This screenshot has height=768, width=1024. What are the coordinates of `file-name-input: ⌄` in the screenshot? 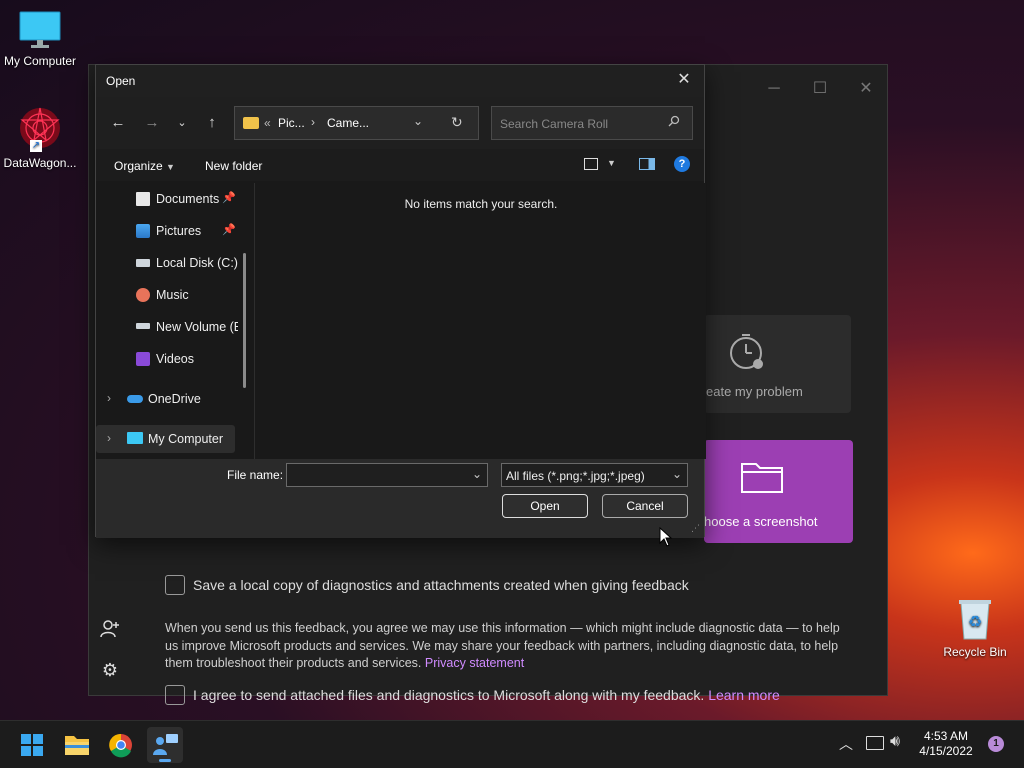 It's located at (387, 475).